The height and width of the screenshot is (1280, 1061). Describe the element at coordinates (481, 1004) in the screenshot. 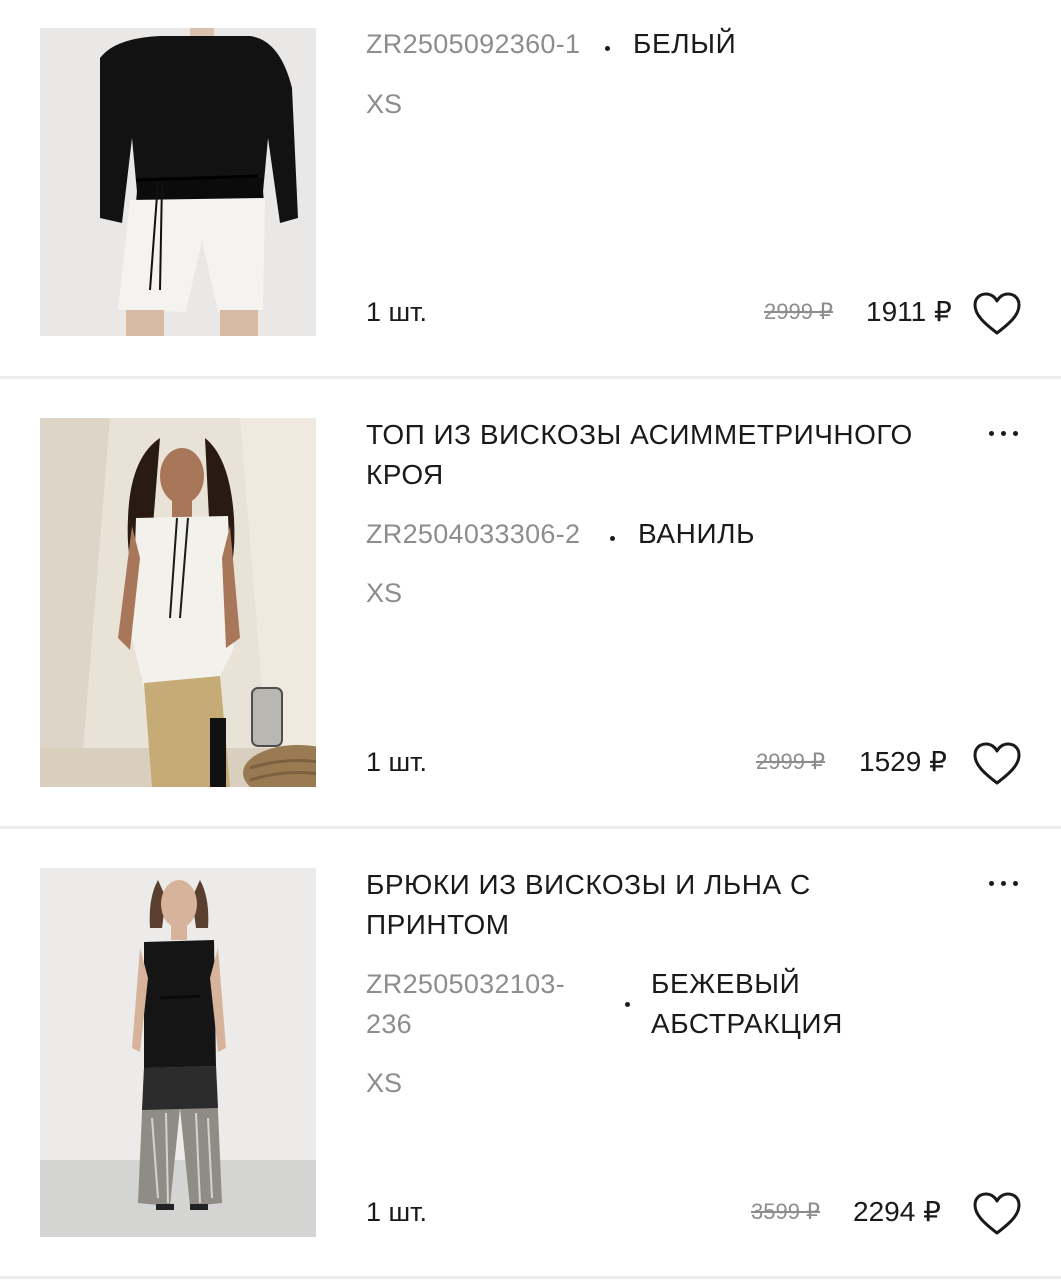

I see `product-sku: ZR2505032103- 236` at that location.